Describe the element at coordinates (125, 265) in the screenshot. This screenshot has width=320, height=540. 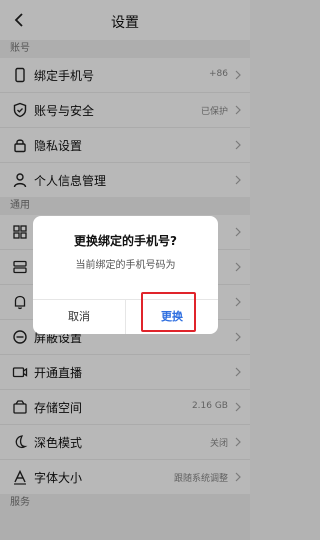
I see `dialog-message: 当前绑定的手机号码为` at that location.